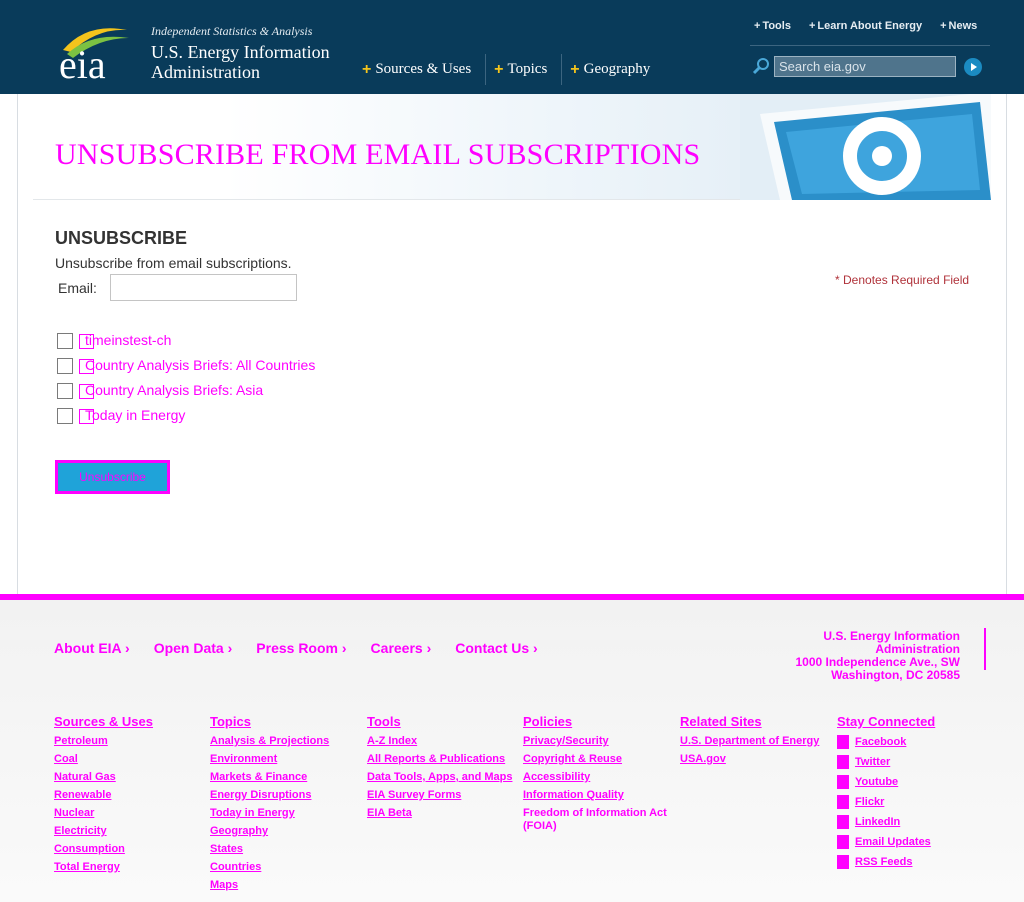 The height and width of the screenshot is (902, 1024). Describe the element at coordinates (129, 831) in the screenshot. I see `footer-link: Electricity` at that location.